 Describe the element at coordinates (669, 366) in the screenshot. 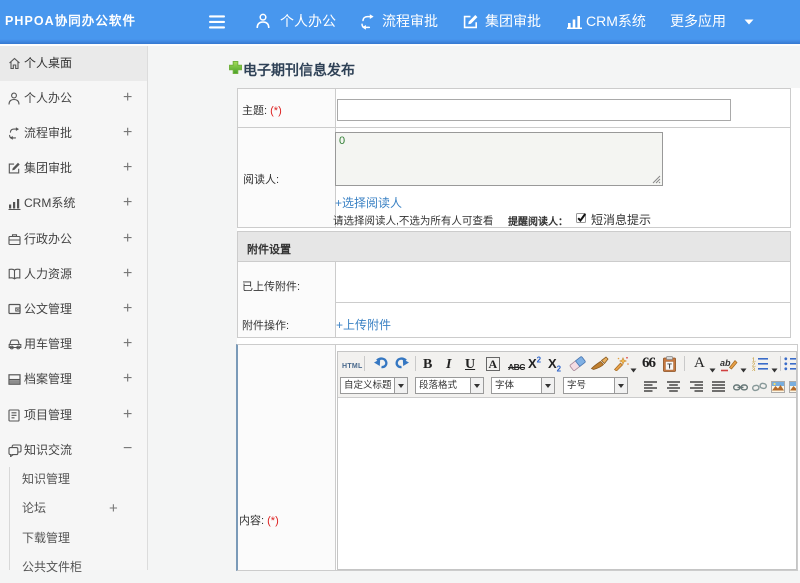

I see `svg-text: T` at that location.